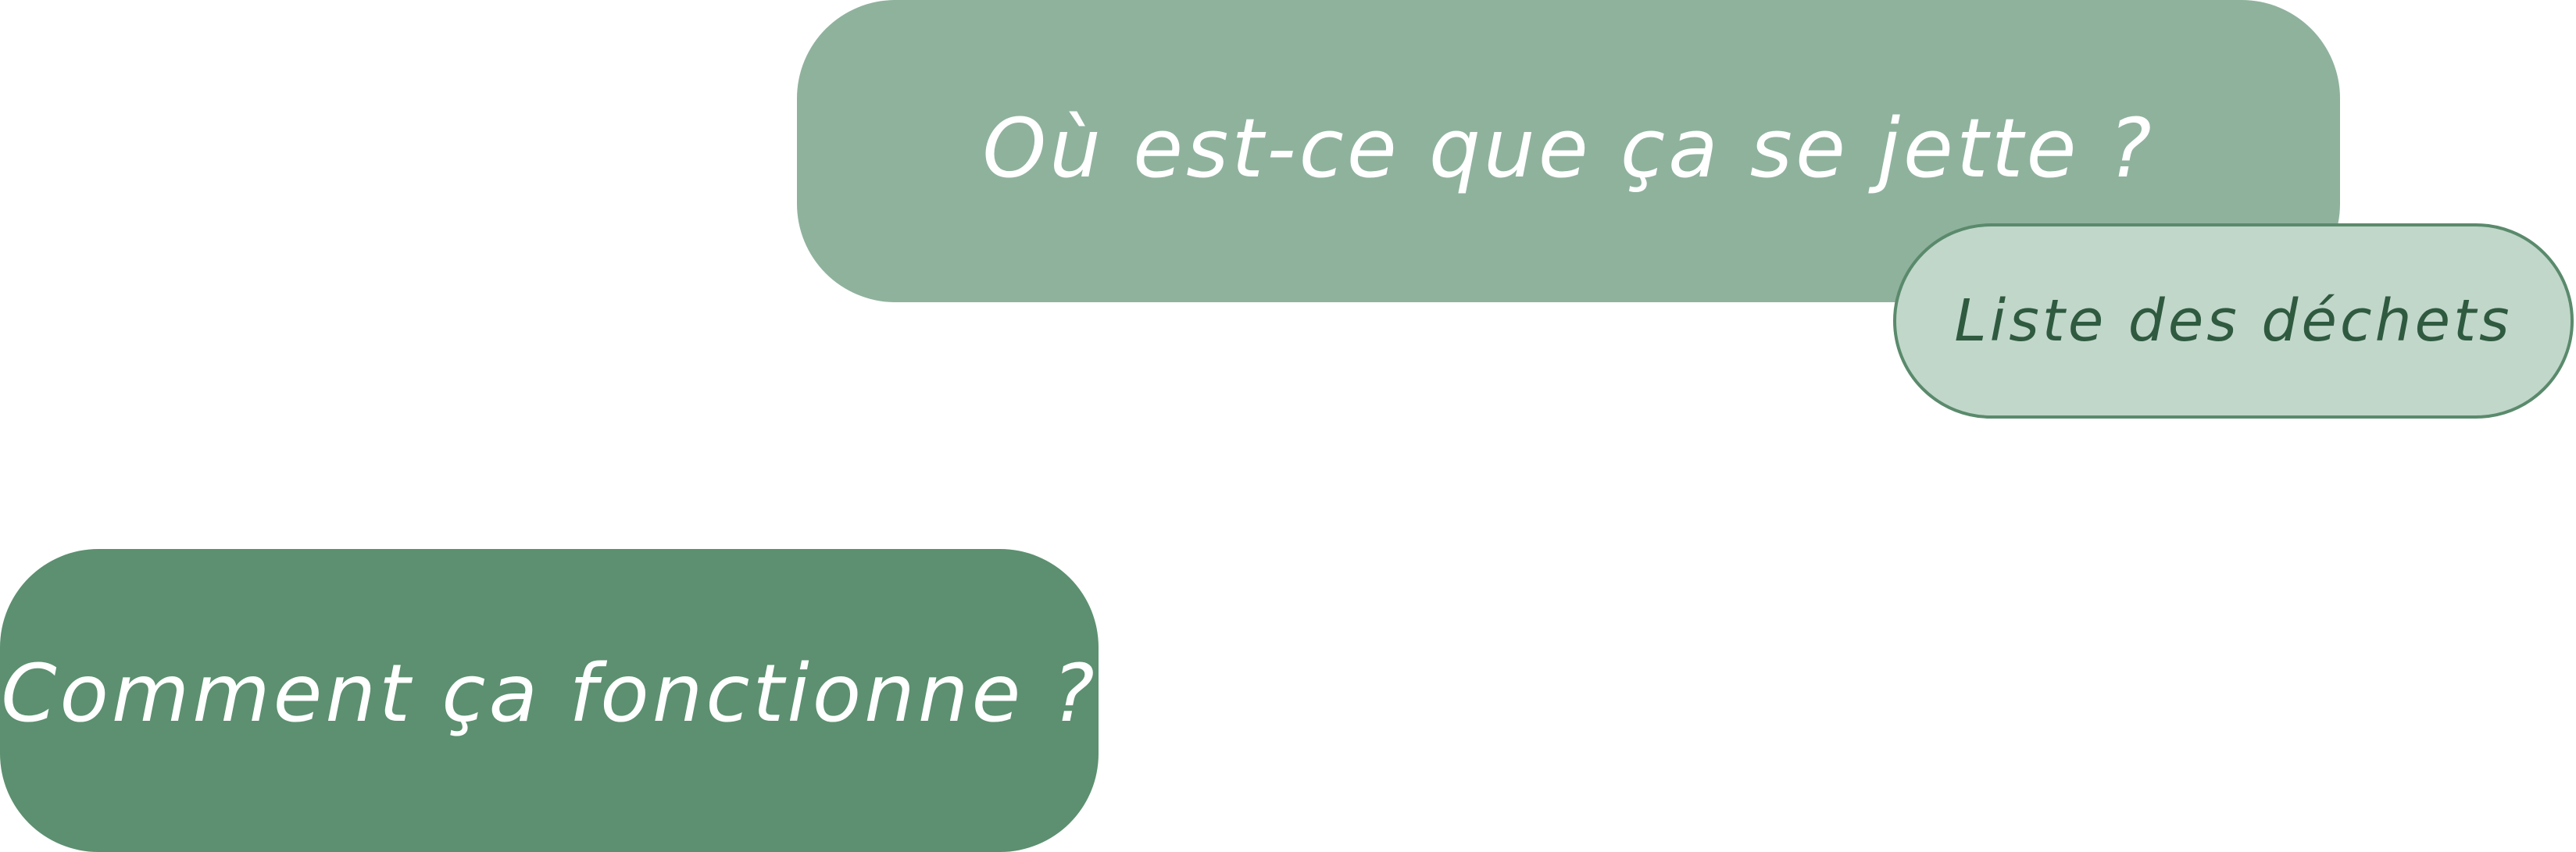 This screenshot has width=2576, height=852. I want to click on where-to-throw-label: Où est-ce que ça se jette ?, so click(1569, 148).